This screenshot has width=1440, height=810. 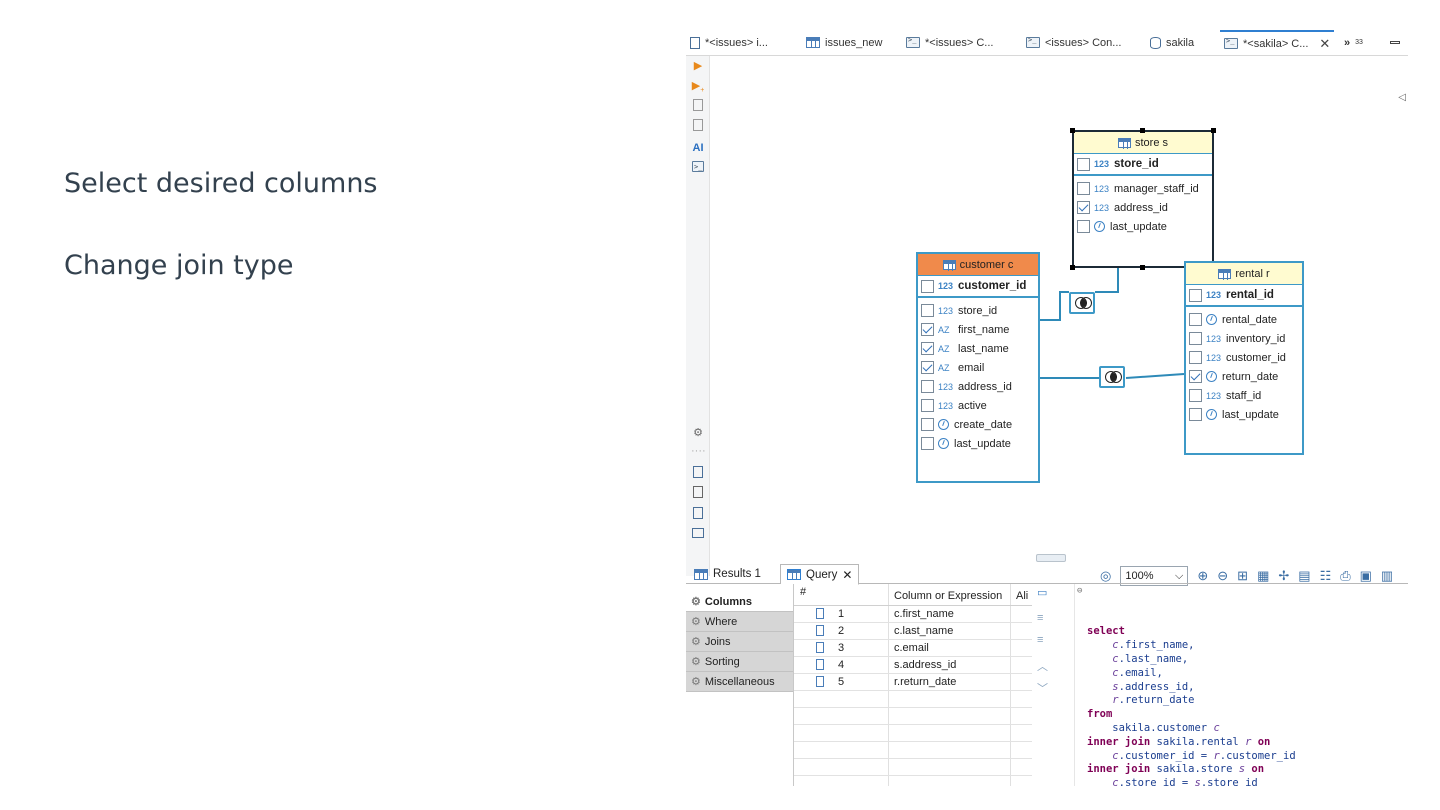 I want to click on ai-assistant-icon: AI, so click(x=698, y=148).